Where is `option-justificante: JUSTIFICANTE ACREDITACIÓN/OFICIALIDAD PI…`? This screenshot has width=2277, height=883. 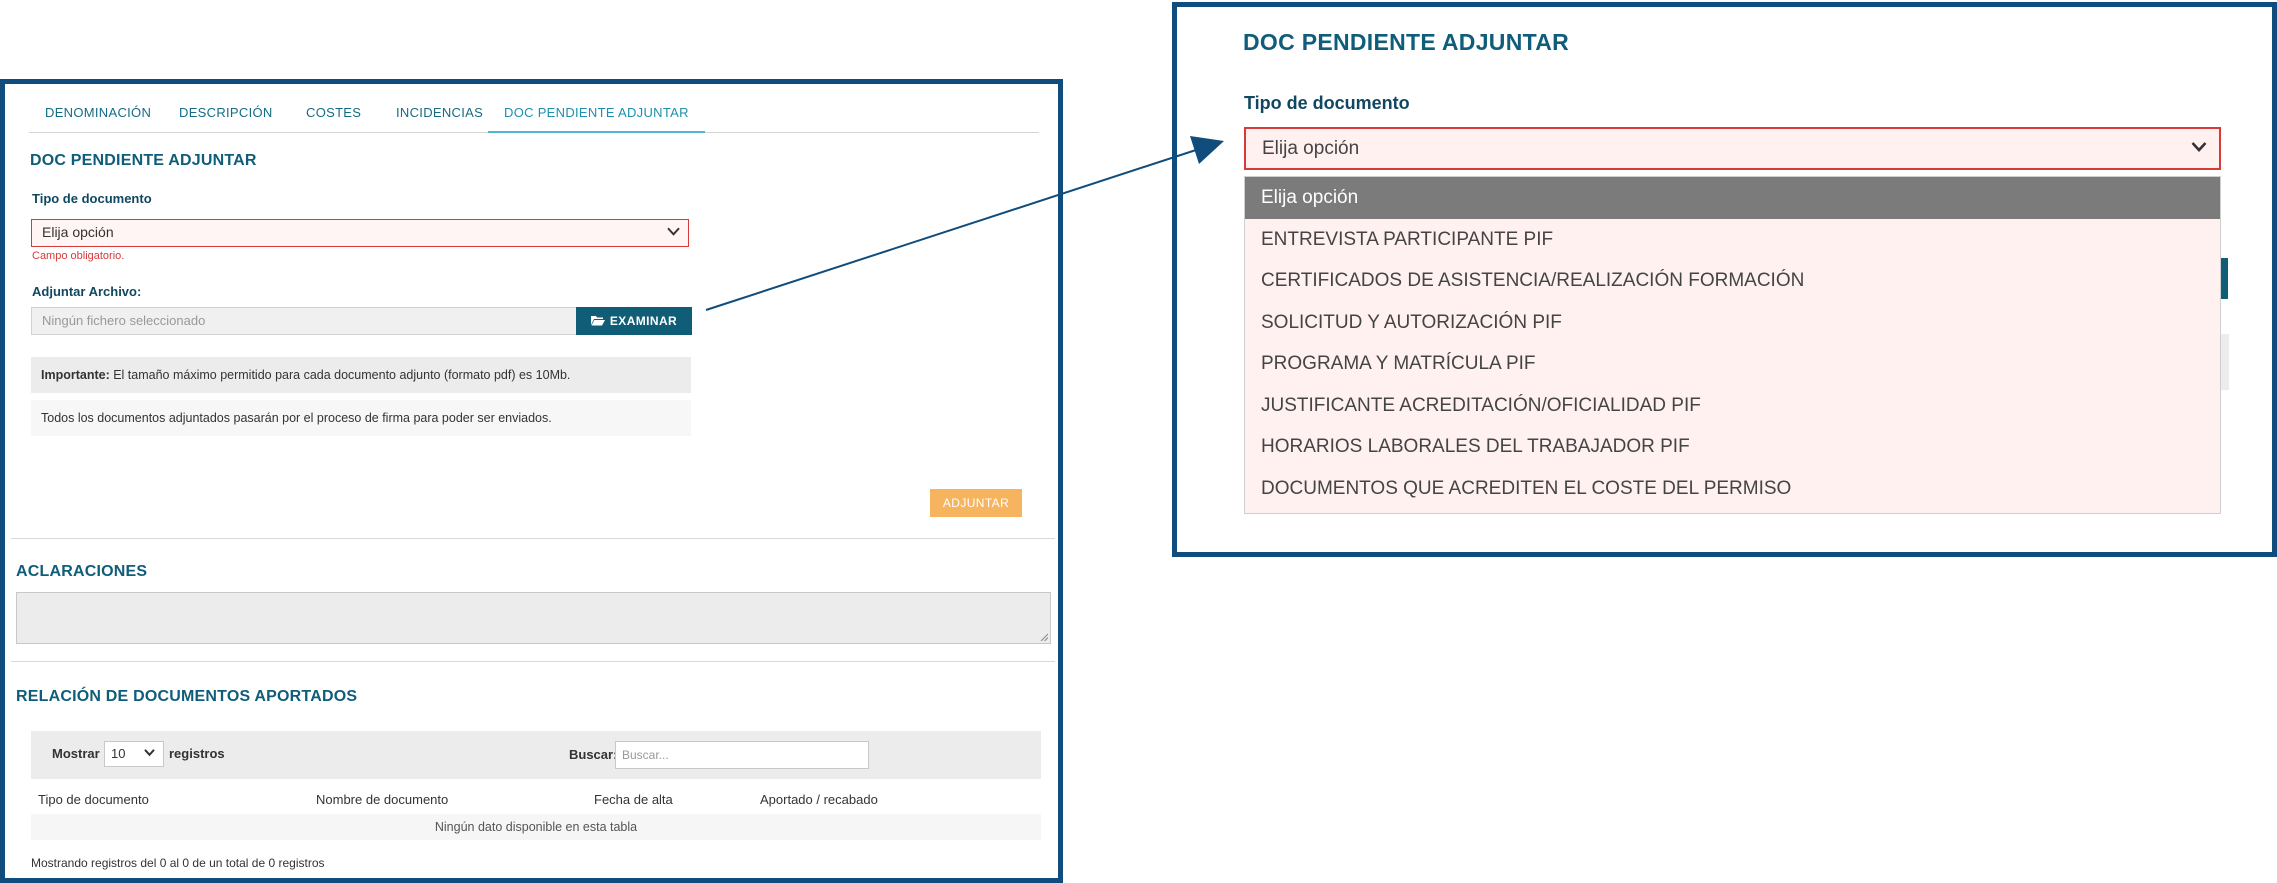
option-justificante: JUSTIFICANTE ACREDITACIÓN/OFICIALIDAD PI… is located at coordinates (1732, 406).